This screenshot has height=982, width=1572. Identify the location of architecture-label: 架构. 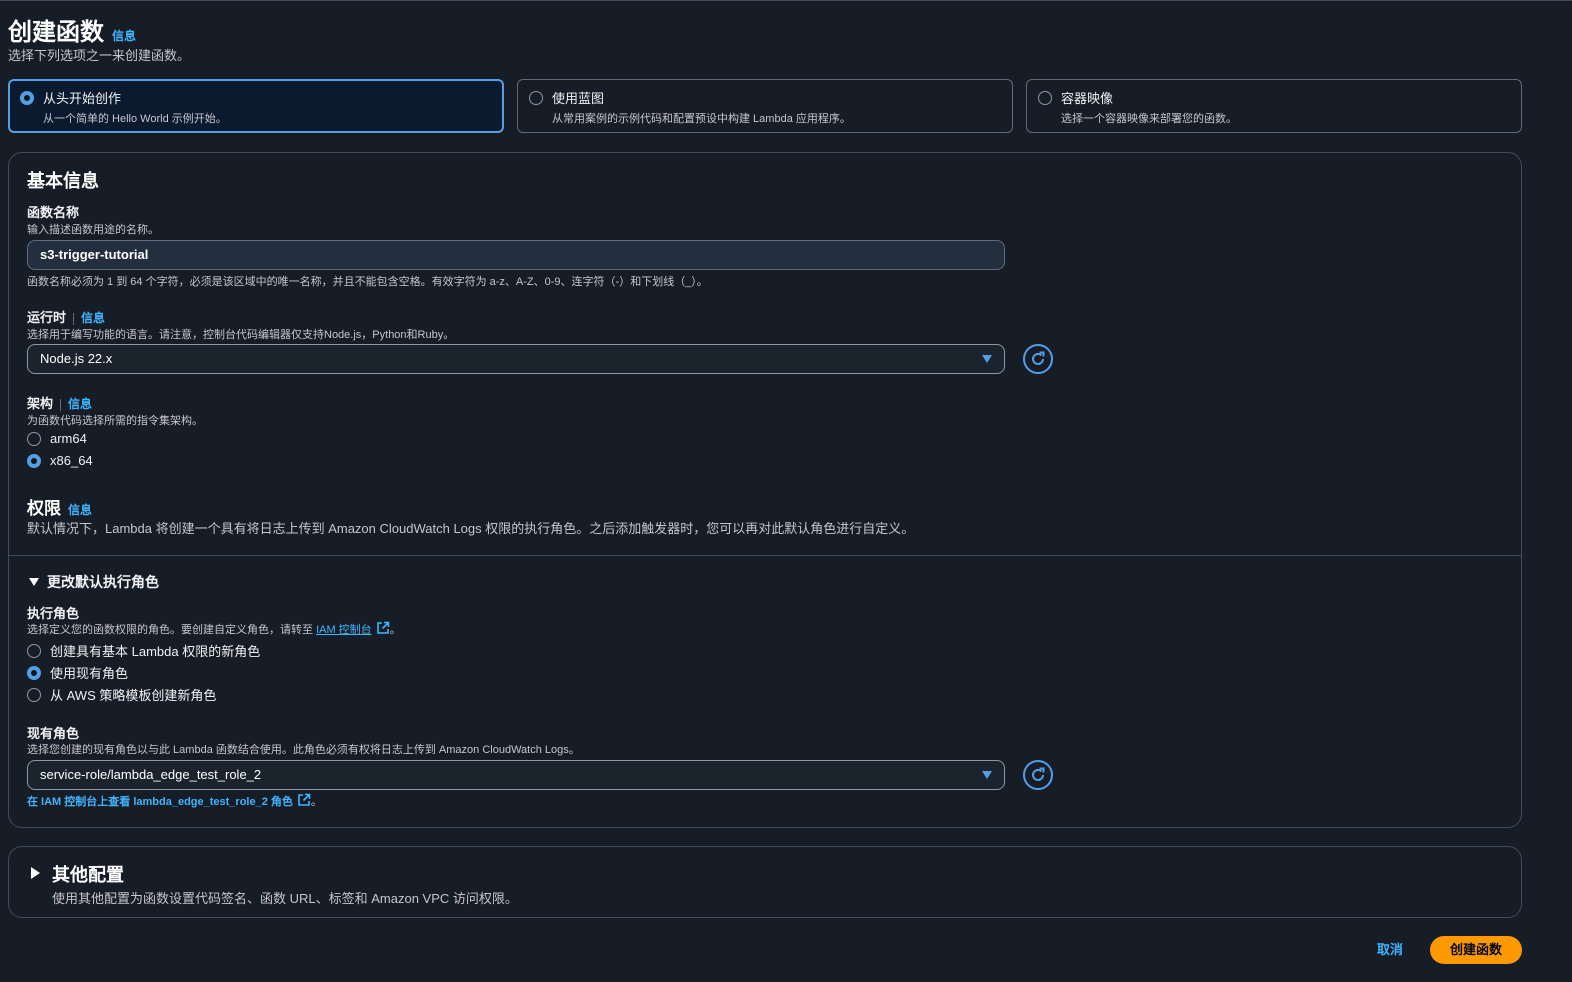
(40, 403).